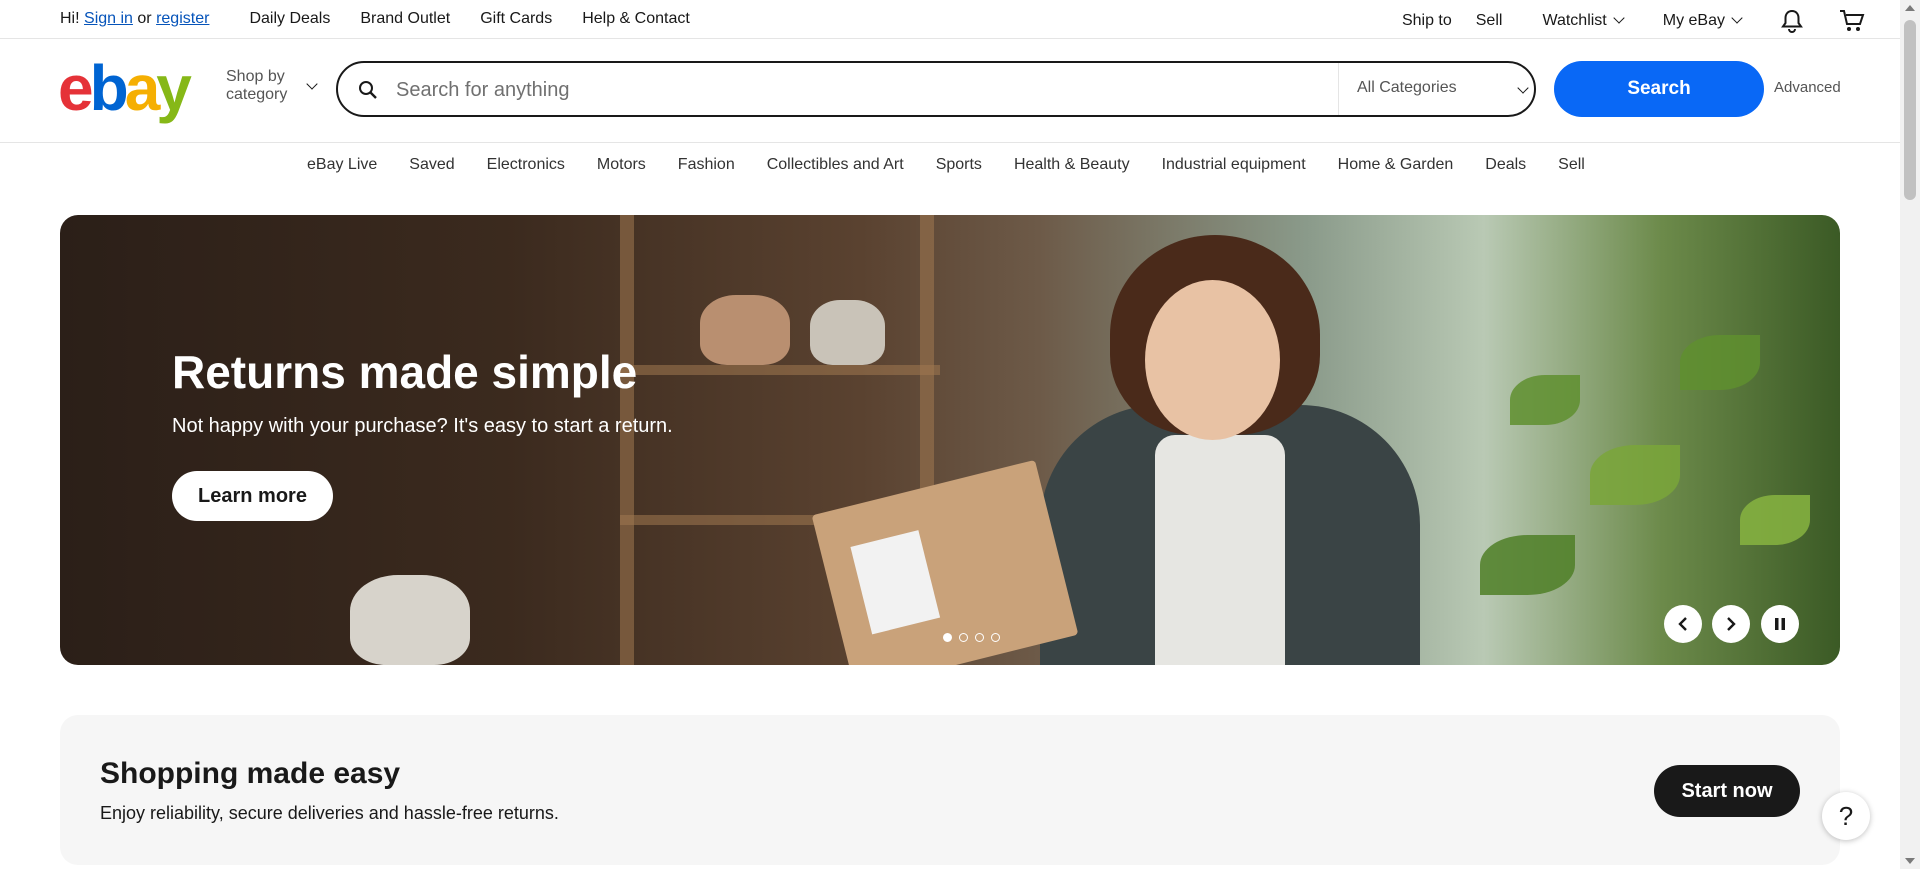 The width and height of the screenshot is (1920, 869). Describe the element at coordinates (1910, 861) in the screenshot. I see `scroll-down-arrow` at that location.